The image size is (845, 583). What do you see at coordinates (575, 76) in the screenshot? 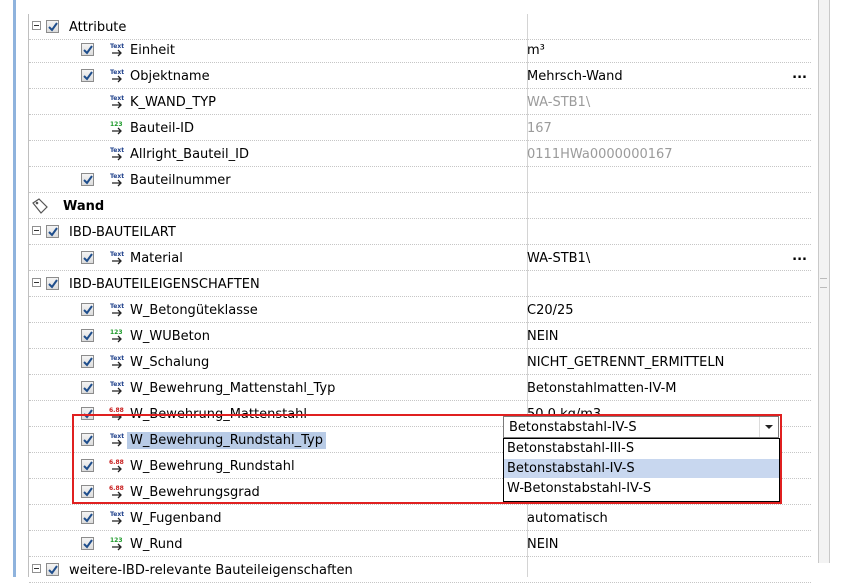
I see `property-value: Mehrsch-Wand` at bounding box center [575, 76].